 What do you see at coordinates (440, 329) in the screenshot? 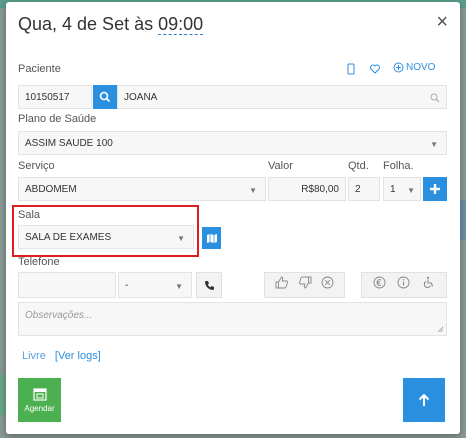
I see `resize-handle-icon` at bounding box center [440, 329].